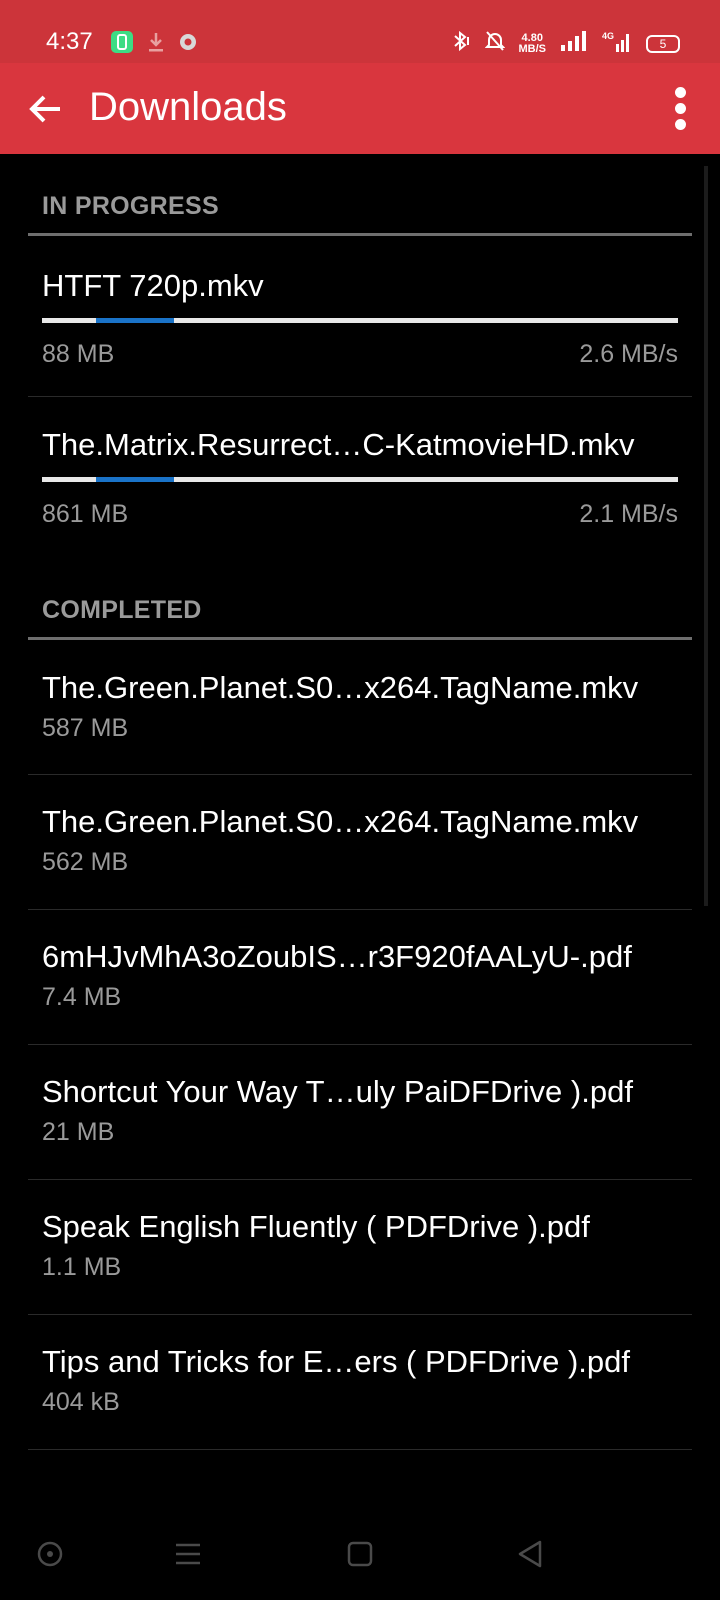  I want to click on app-bar: Downloads, so click(360, 108).